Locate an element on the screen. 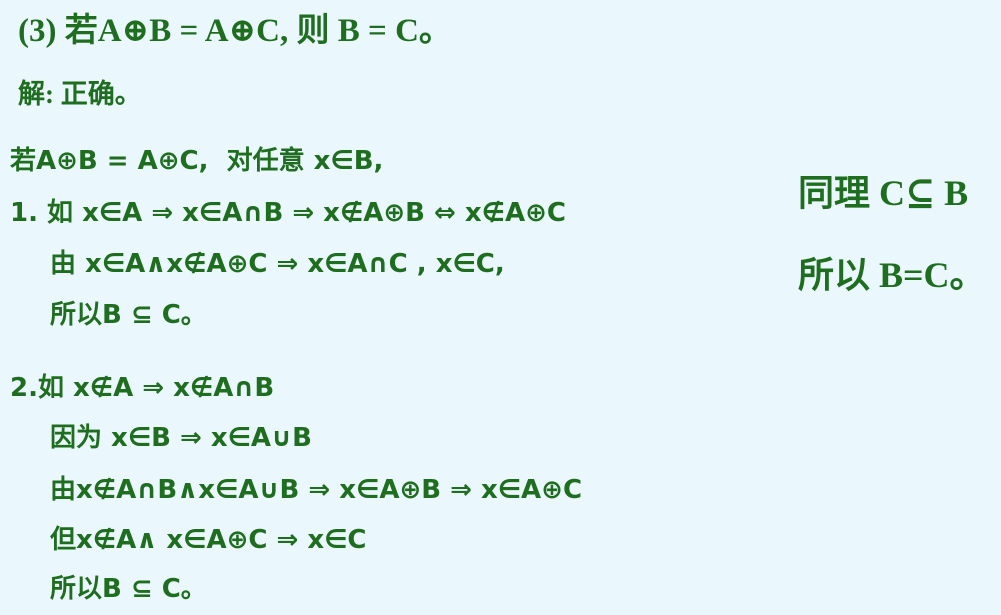 The width and height of the screenshot is (1001, 615). problem-title: (3) 若A⊕B = A⊕C, 则 B = C。 is located at coordinates (235, 31).